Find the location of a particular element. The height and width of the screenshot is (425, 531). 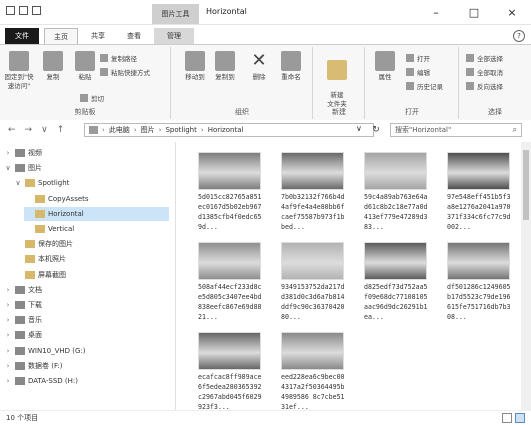

paste-shortcut-button: 粘贴快捷方式 is located at coordinates (125, 72).